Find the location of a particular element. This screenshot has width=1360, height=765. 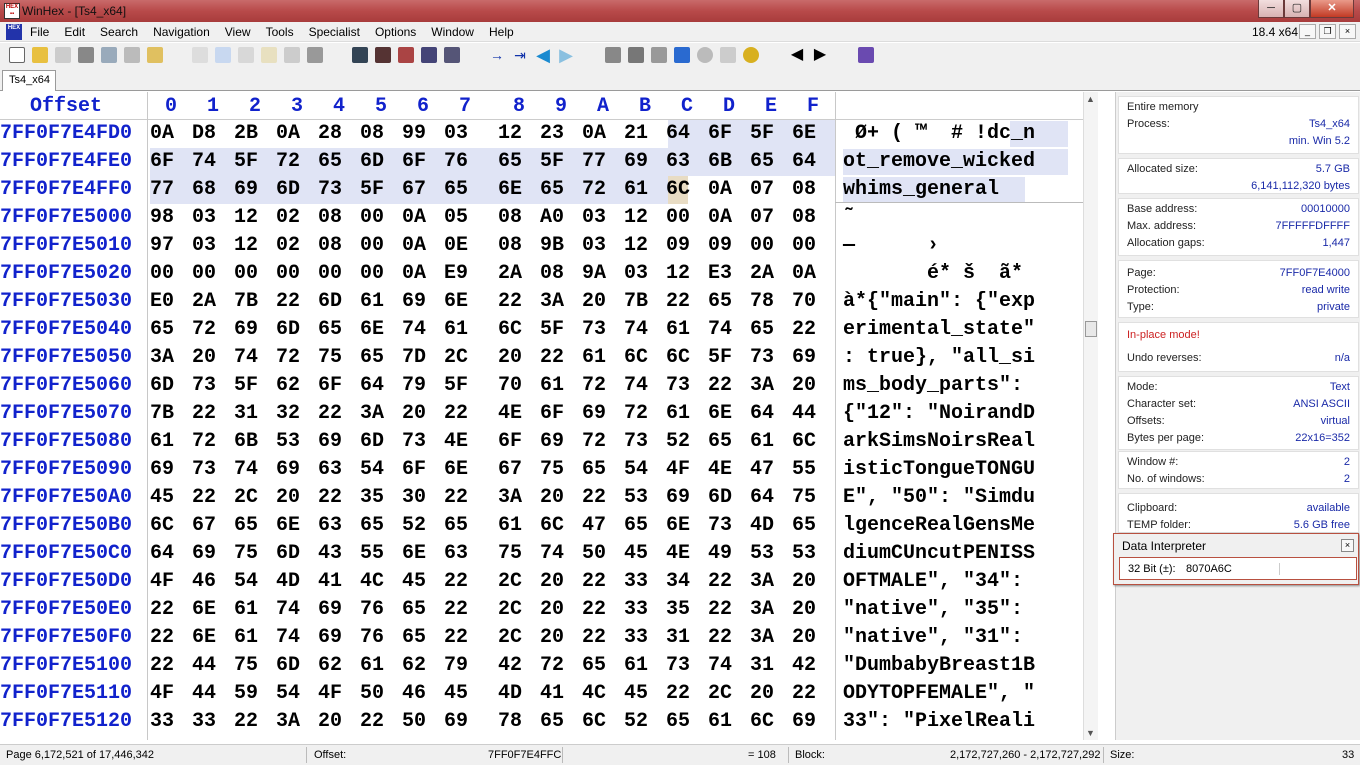

hex-byte: 76 is located at coordinates (372, 637).